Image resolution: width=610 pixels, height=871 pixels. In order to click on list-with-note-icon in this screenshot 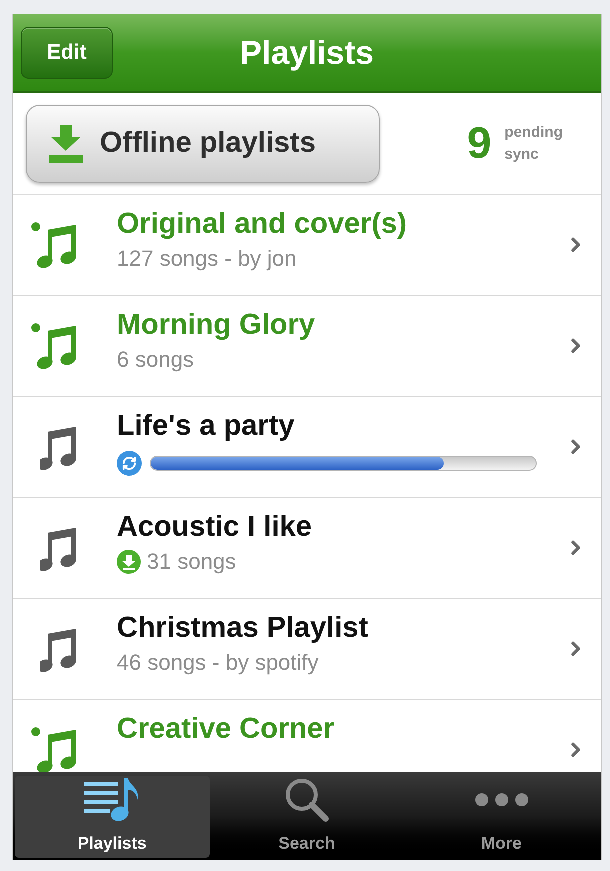, I will do `click(112, 800)`.